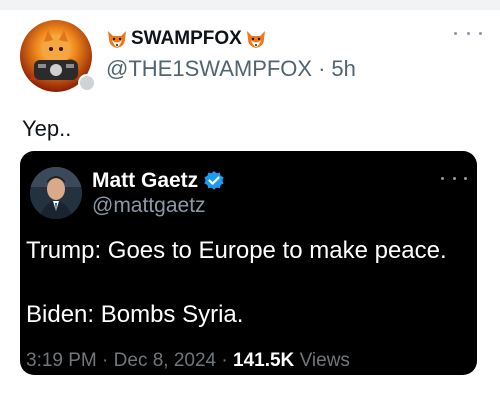 The width and height of the screenshot is (500, 400). I want to click on top-divider, so click(250, 5).